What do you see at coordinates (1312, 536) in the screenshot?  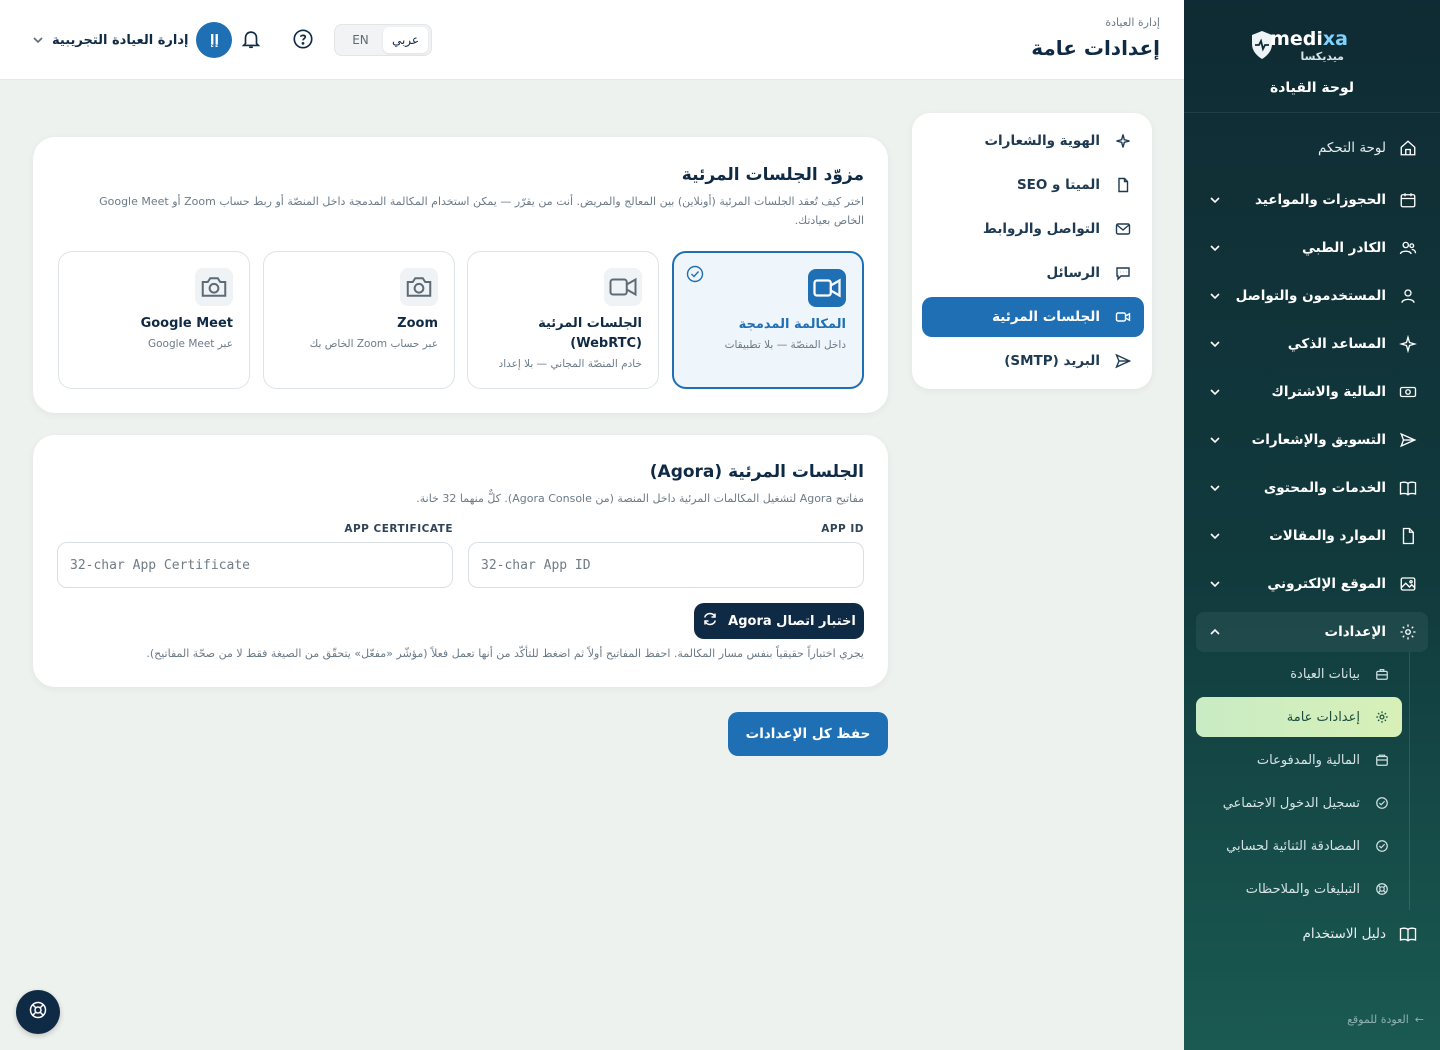 I see `sidebar-item-resources: الموارد والمقالات` at bounding box center [1312, 536].